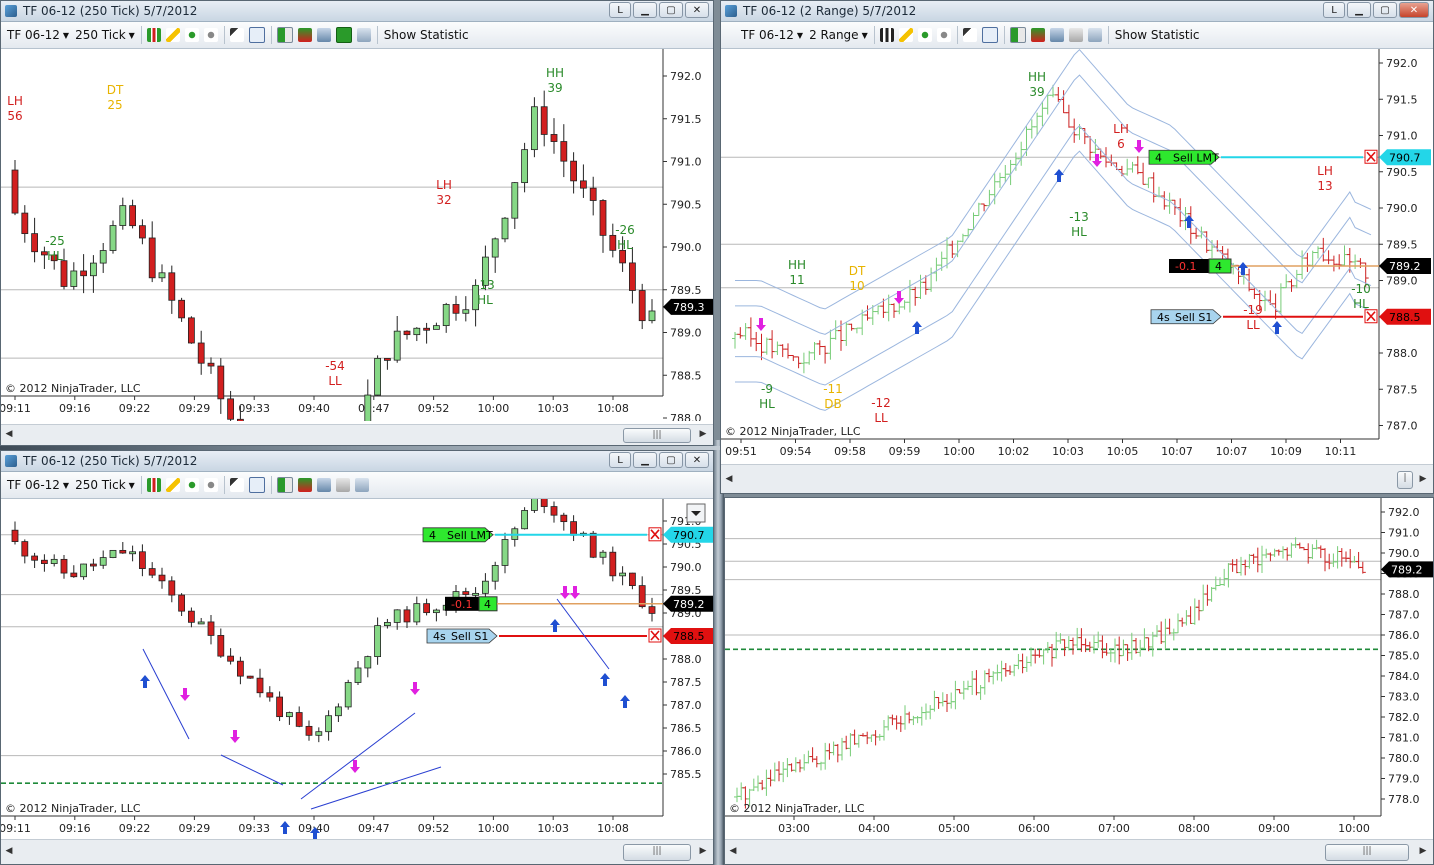  Describe the element at coordinates (1121, 144) in the screenshot. I see `swing-label-value: 6` at that location.